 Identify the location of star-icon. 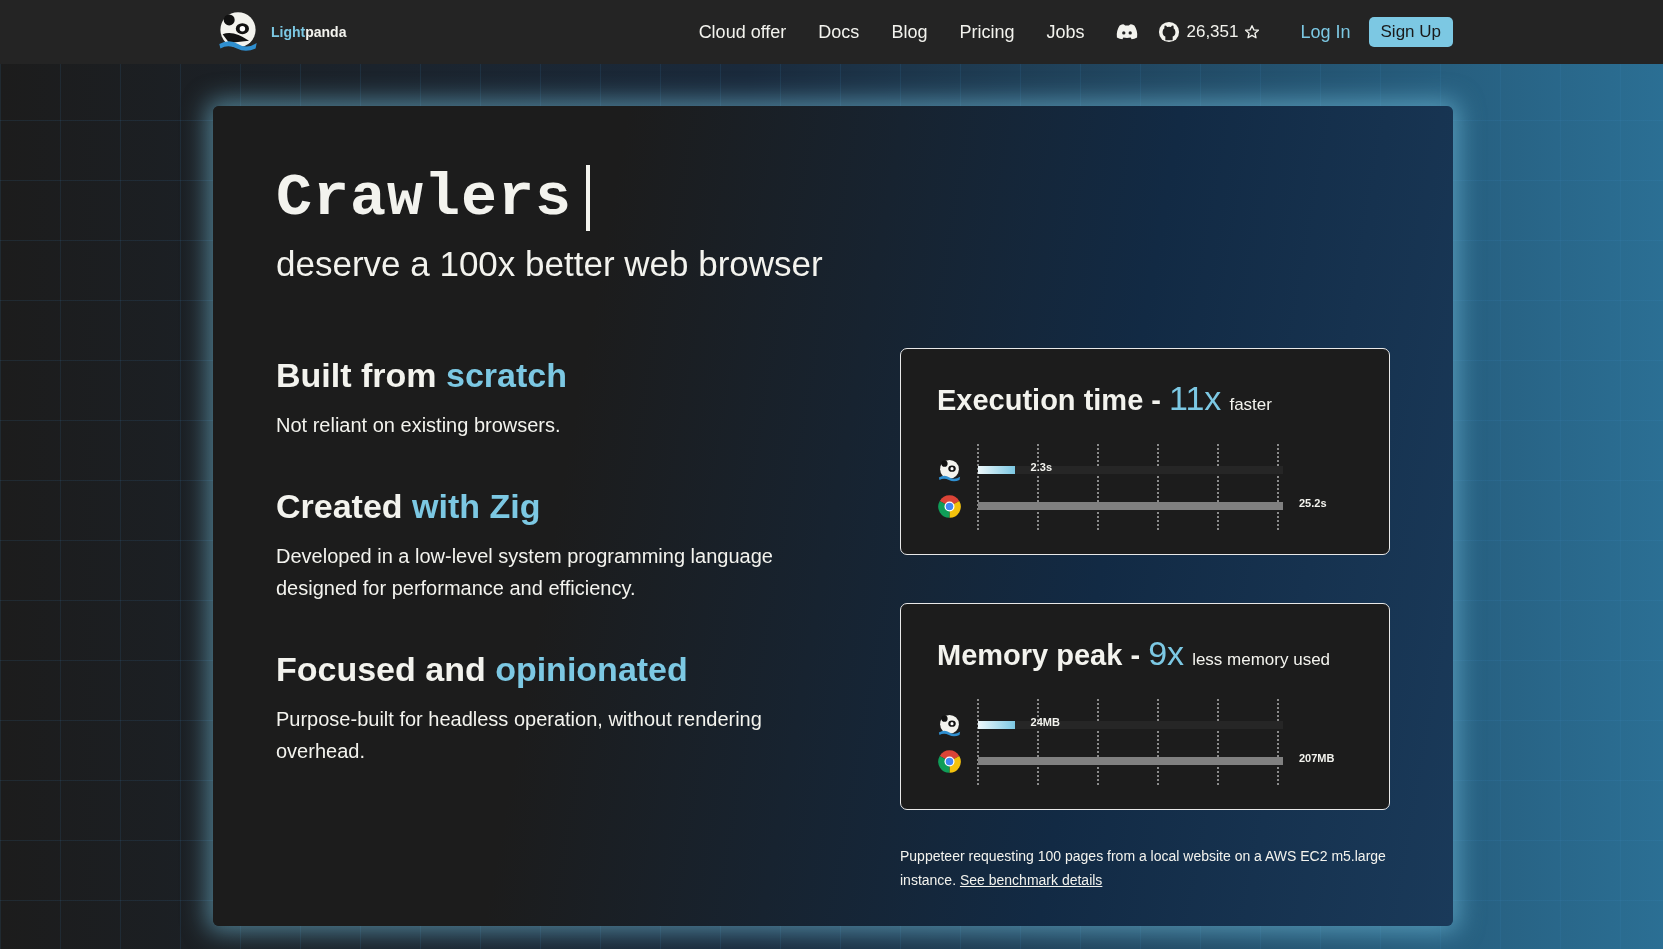
(1252, 32).